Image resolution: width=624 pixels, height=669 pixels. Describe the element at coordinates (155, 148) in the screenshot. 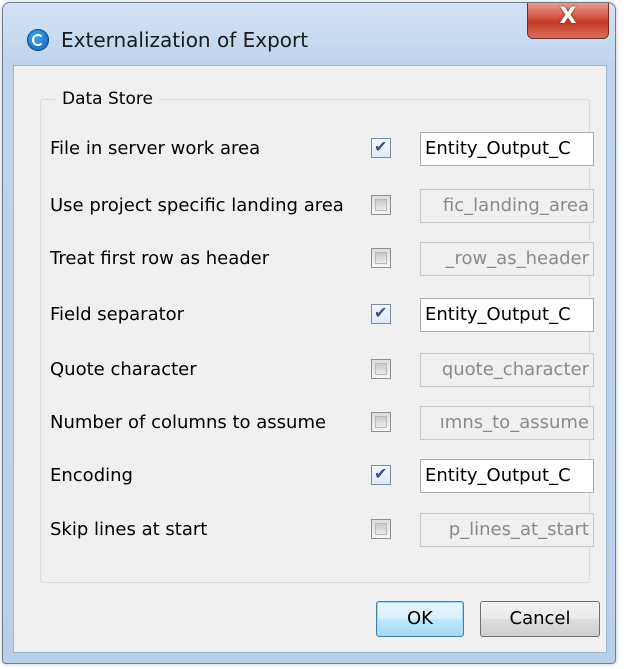

I see `row-label: File in server work area` at that location.